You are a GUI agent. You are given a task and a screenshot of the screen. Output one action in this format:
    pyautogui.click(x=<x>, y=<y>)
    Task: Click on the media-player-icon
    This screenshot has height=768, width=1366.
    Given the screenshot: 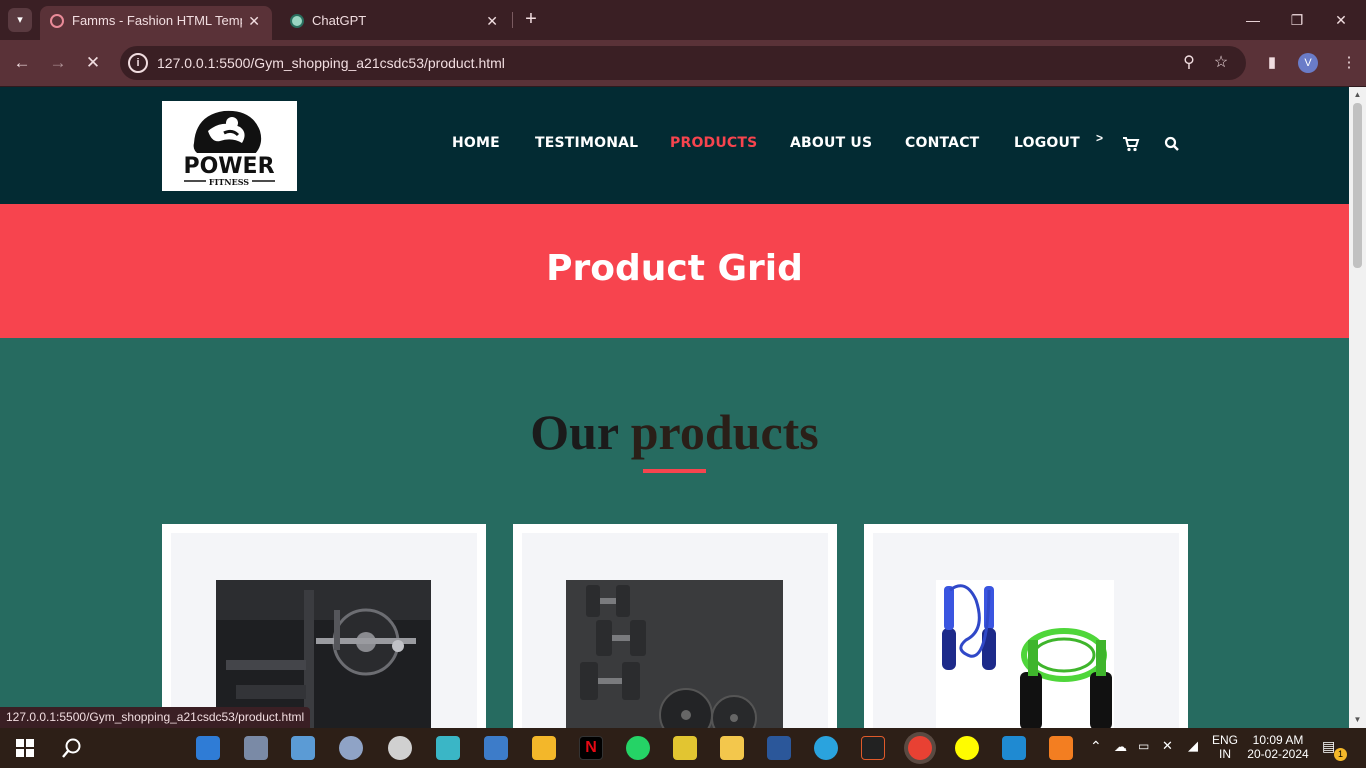 What is the action you would take?
    pyautogui.click(x=685, y=748)
    